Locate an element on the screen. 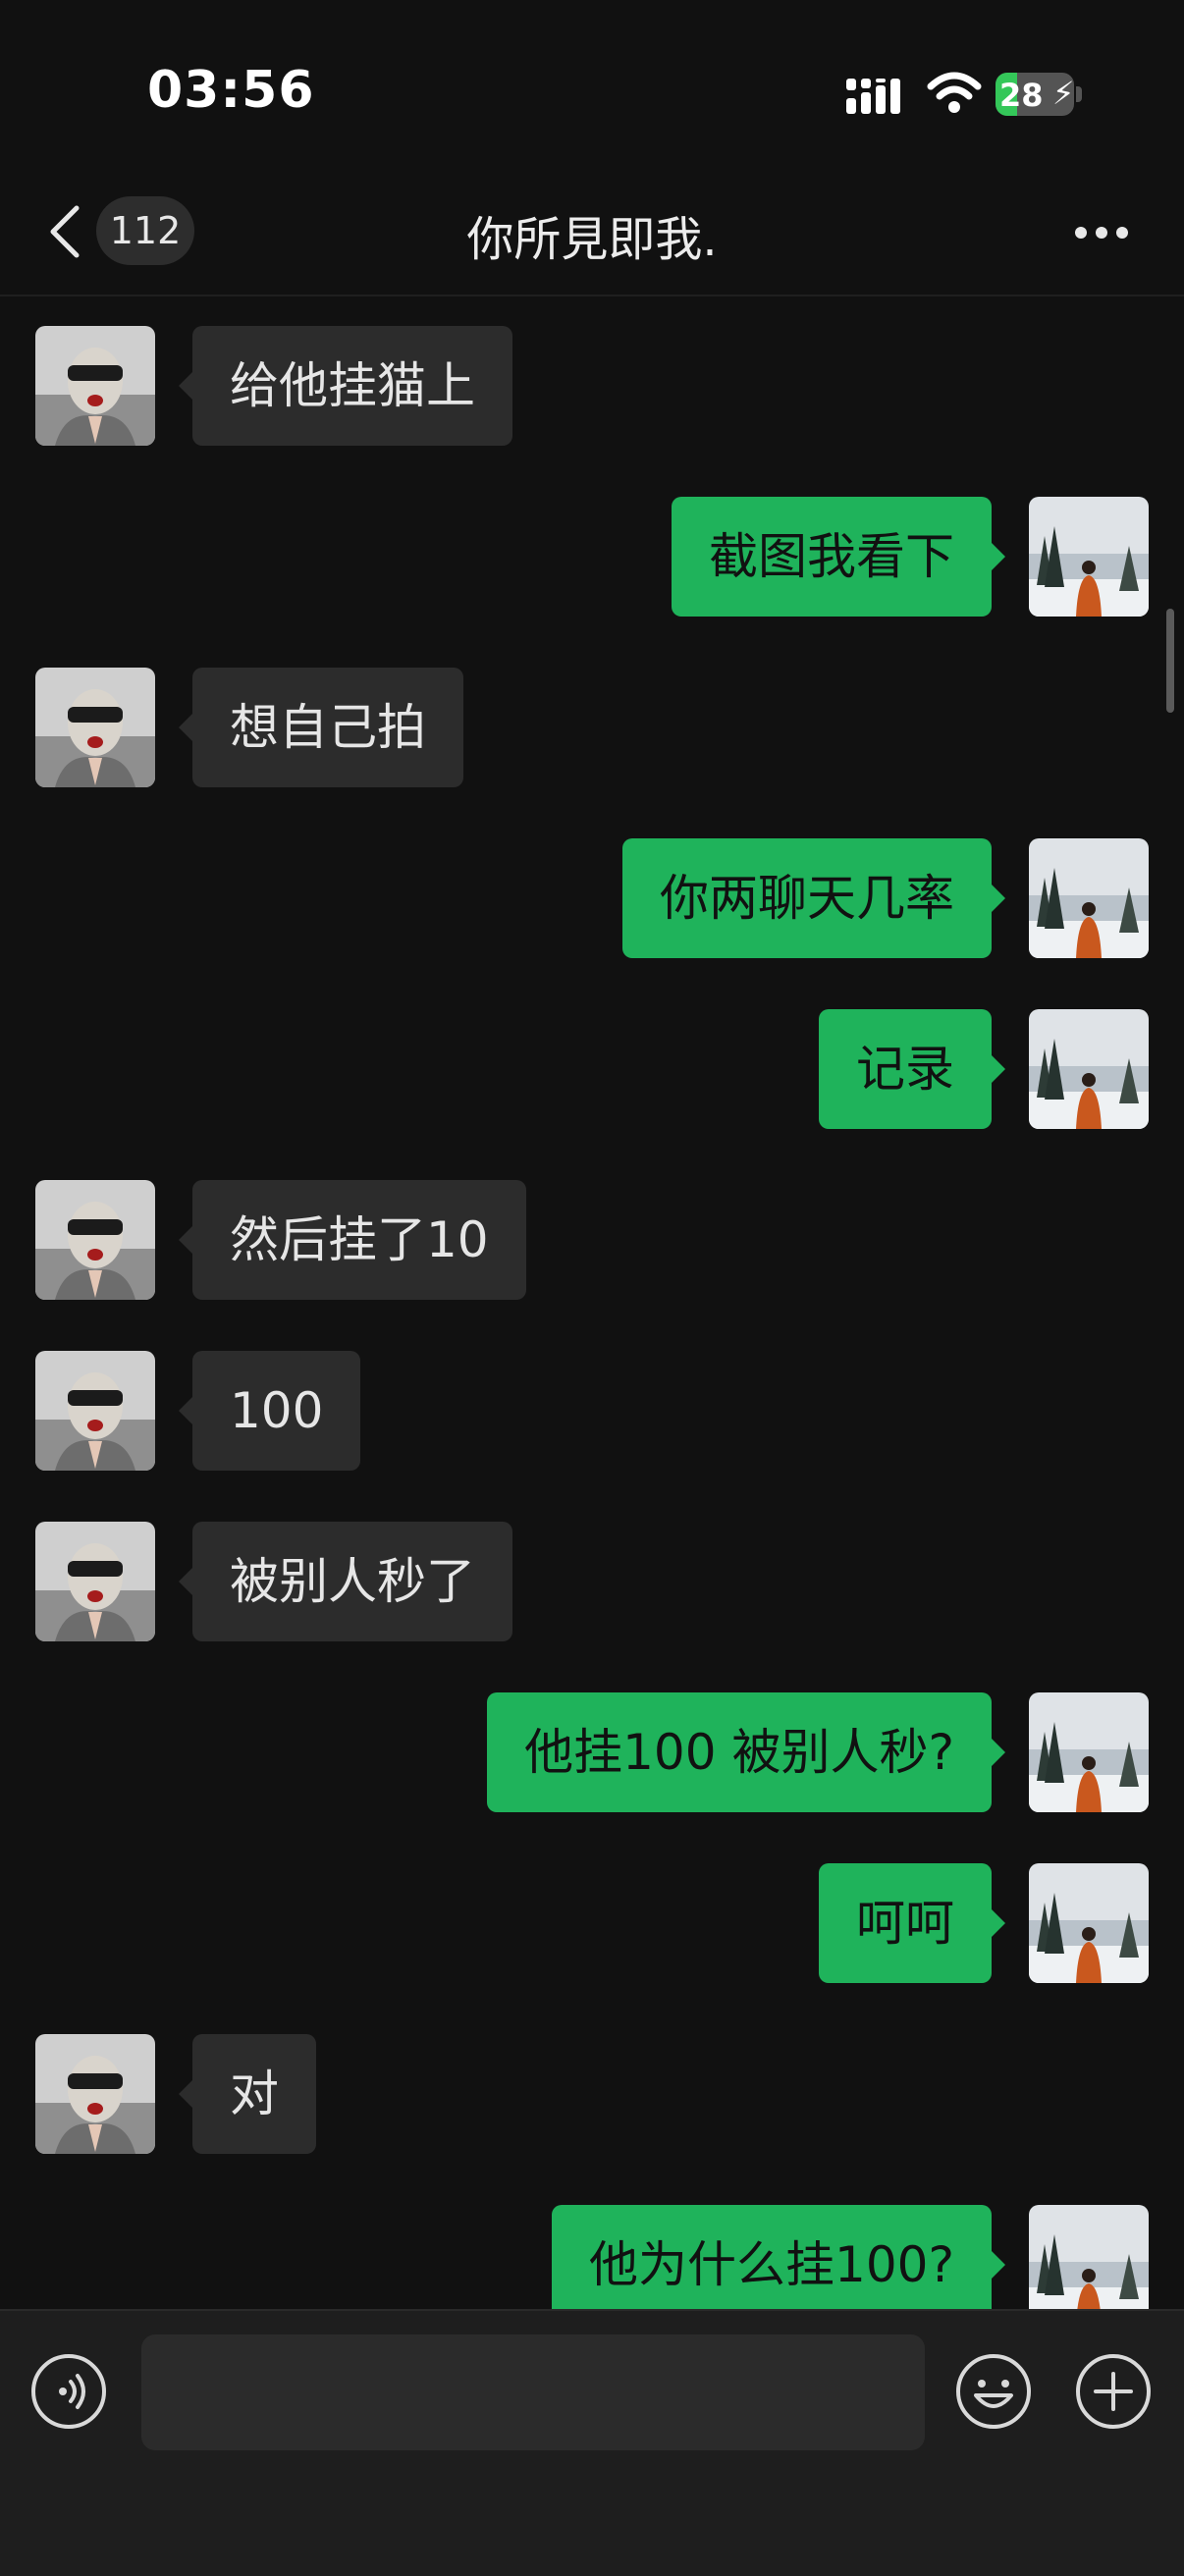  message-bubble: 被别人秒了 is located at coordinates (345, 1581).